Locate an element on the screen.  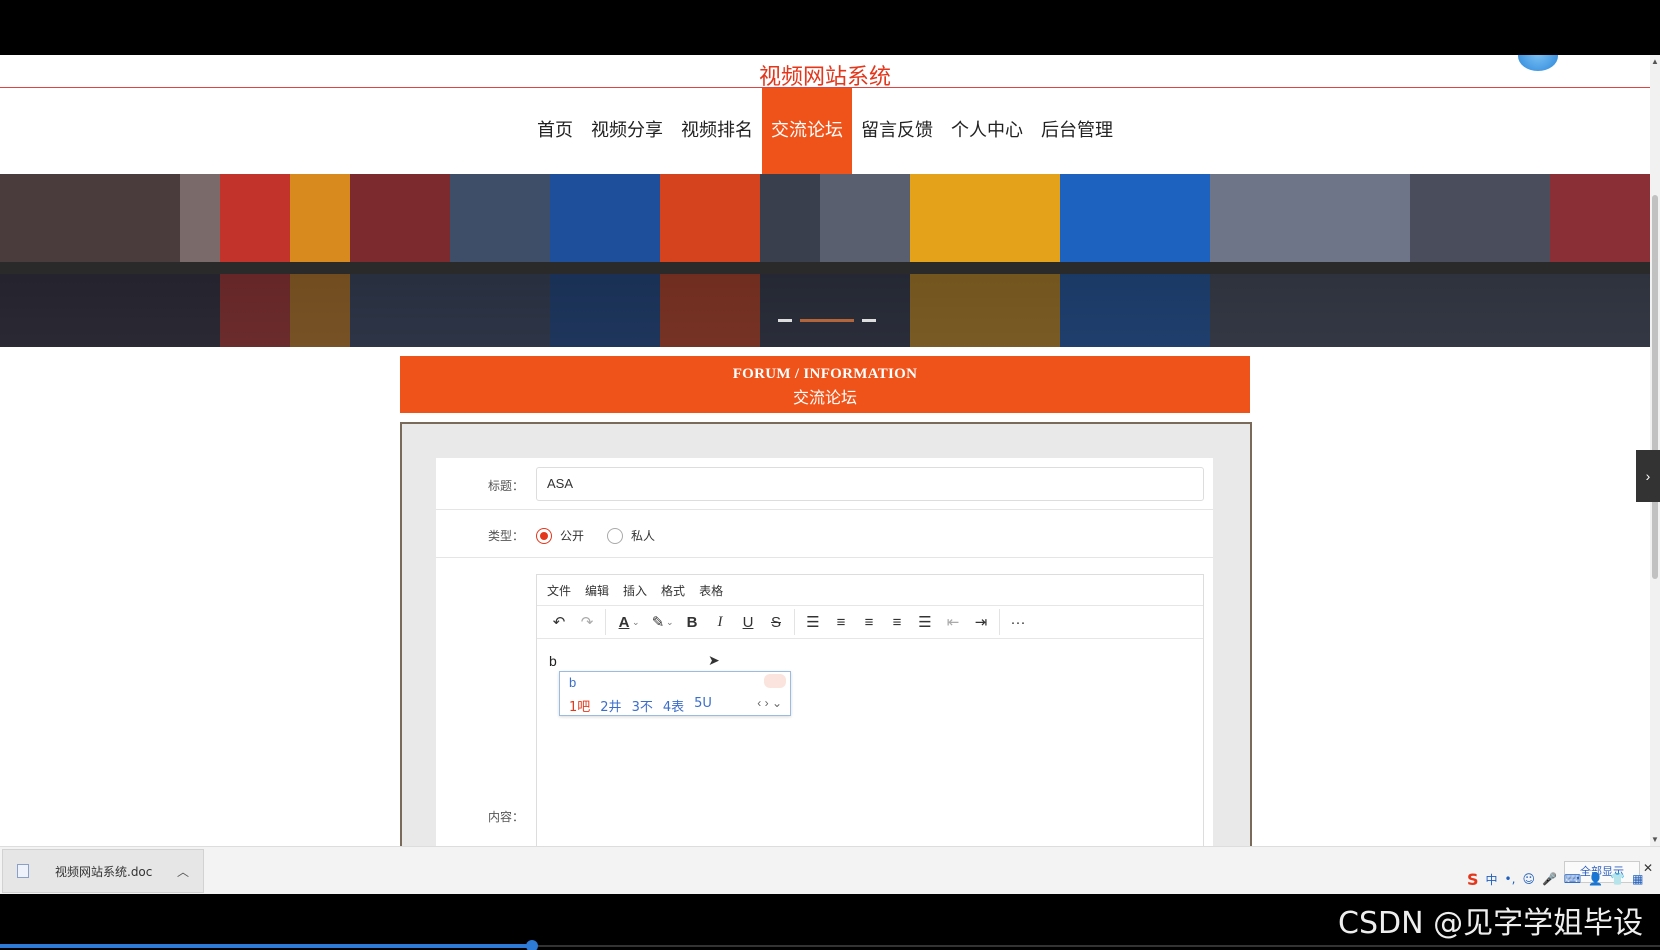
scroll-up-icon: ▲ is located at coordinates (1655, 61).